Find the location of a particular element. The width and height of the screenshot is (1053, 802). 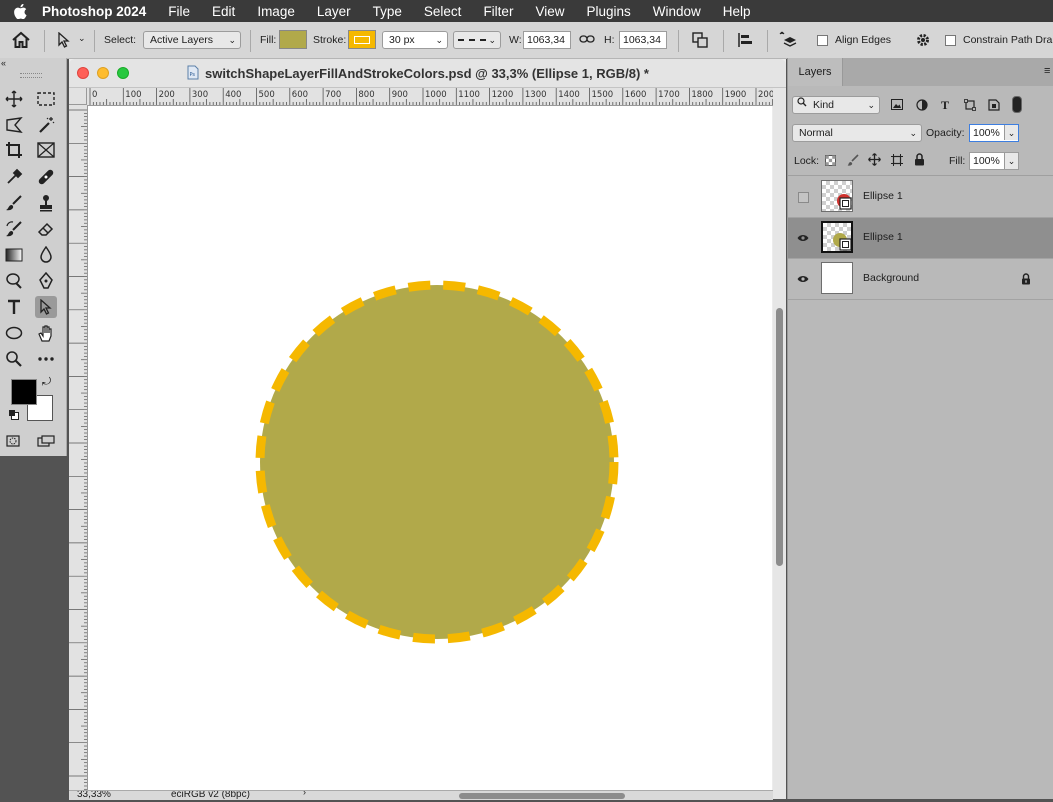

select-dropdown: Active Layers ⌄ is located at coordinates (192, 40).